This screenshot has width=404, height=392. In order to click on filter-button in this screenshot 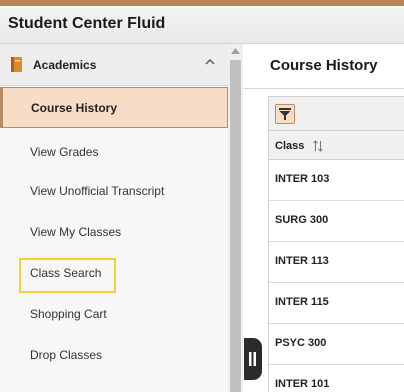, I will do `click(285, 114)`.